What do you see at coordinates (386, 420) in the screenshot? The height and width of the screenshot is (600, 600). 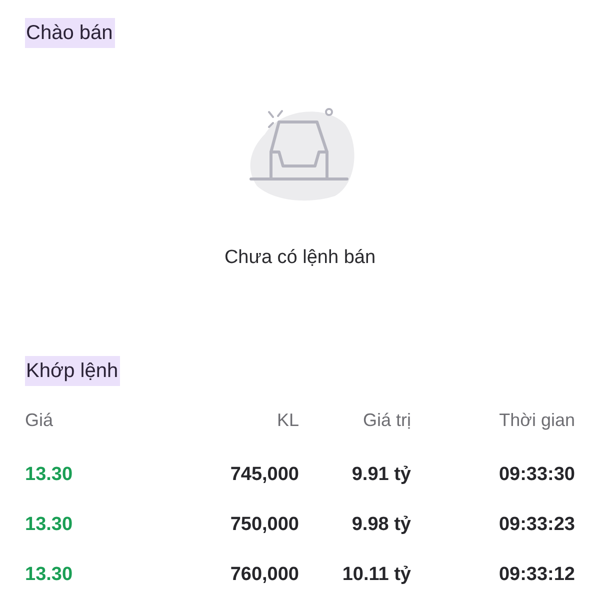 I see `value-header: Giá trị` at bounding box center [386, 420].